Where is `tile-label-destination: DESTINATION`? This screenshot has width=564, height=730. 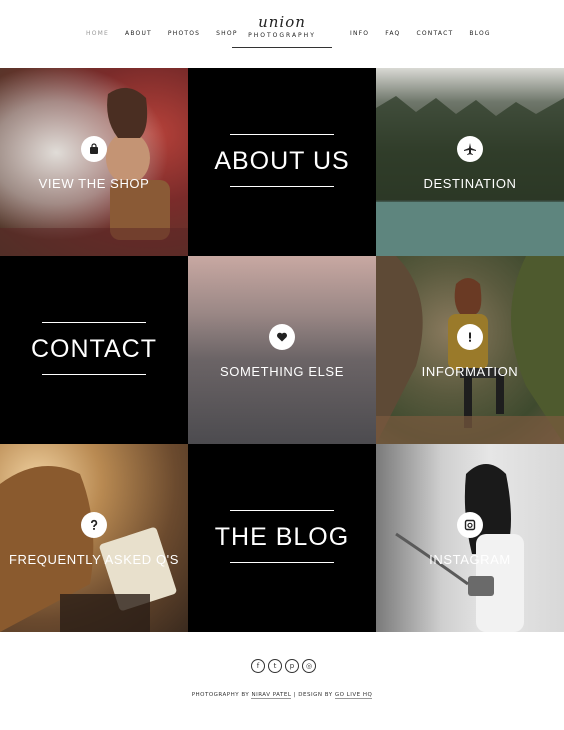
tile-label-destination: DESTINATION is located at coordinates (470, 183).